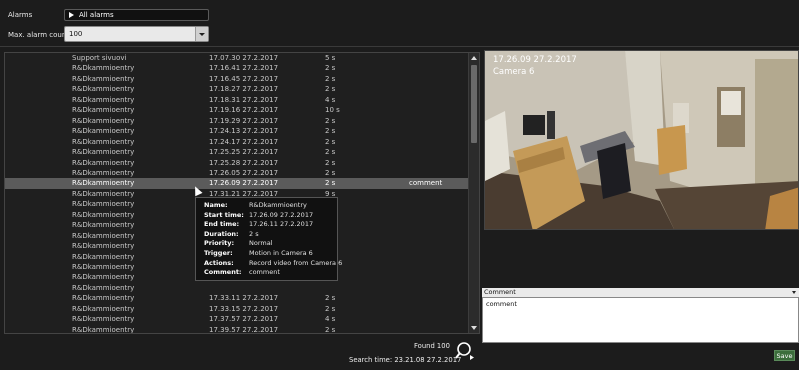  I want to click on alarm-duration-cell: 4 s, so click(330, 99).